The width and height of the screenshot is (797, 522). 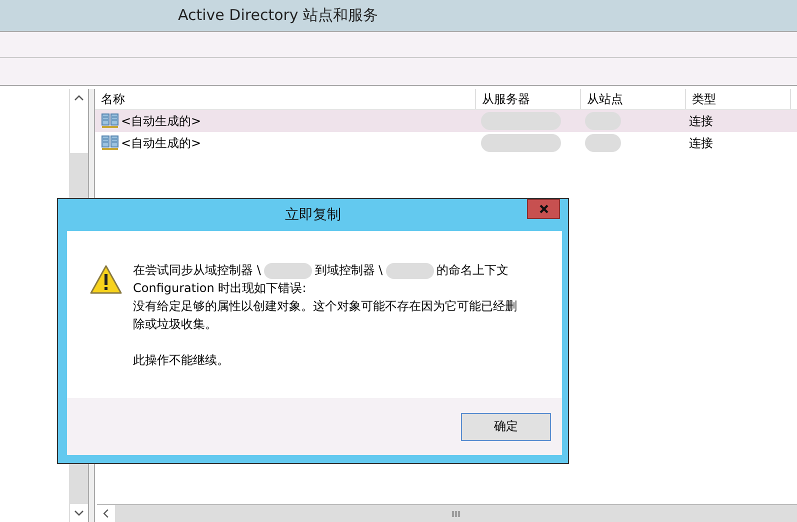 I want to click on column-header: 从站点, so click(x=633, y=99).